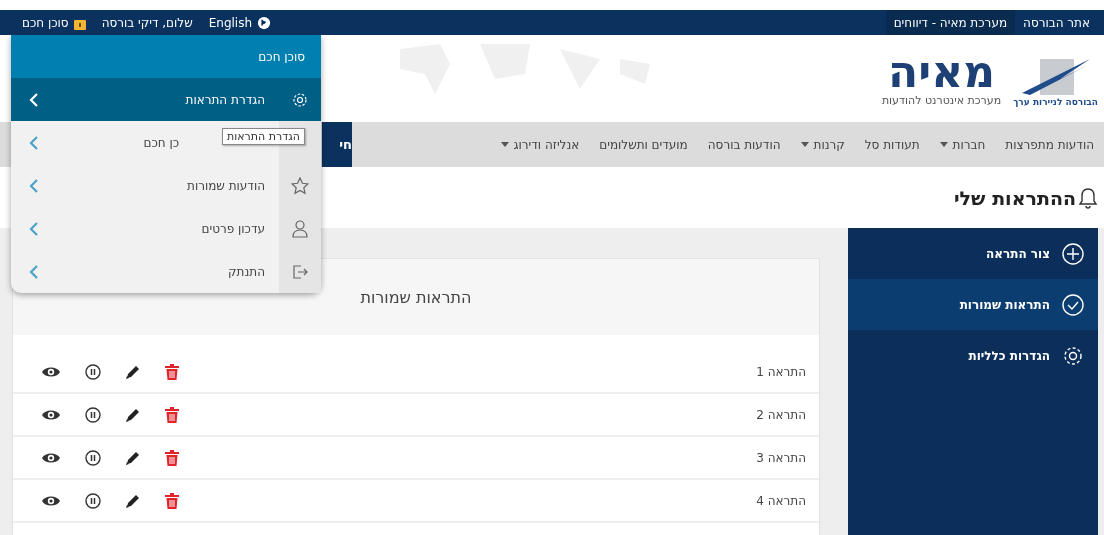 The width and height of the screenshot is (1104, 535). I want to click on org-name: הבורסה לניירות ערך, so click(1055, 102).